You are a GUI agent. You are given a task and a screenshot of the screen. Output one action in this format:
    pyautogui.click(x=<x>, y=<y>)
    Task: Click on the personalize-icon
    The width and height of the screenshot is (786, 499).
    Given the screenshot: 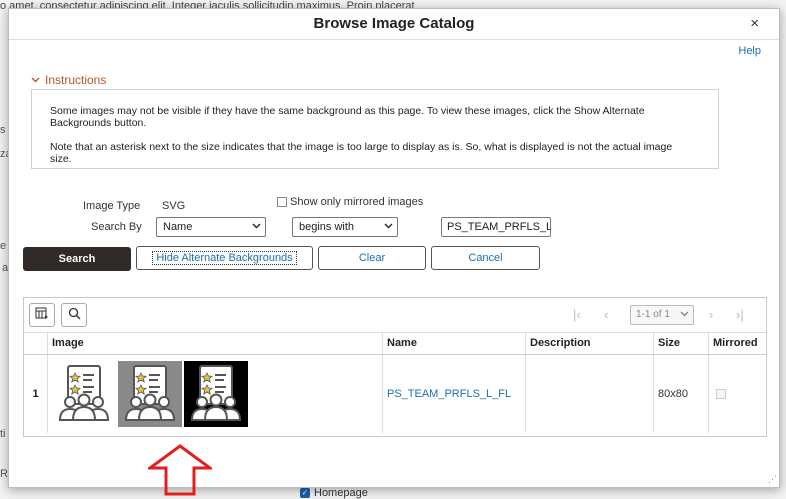 What is the action you would take?
    pyautogui.click(x=42, y=315)
    